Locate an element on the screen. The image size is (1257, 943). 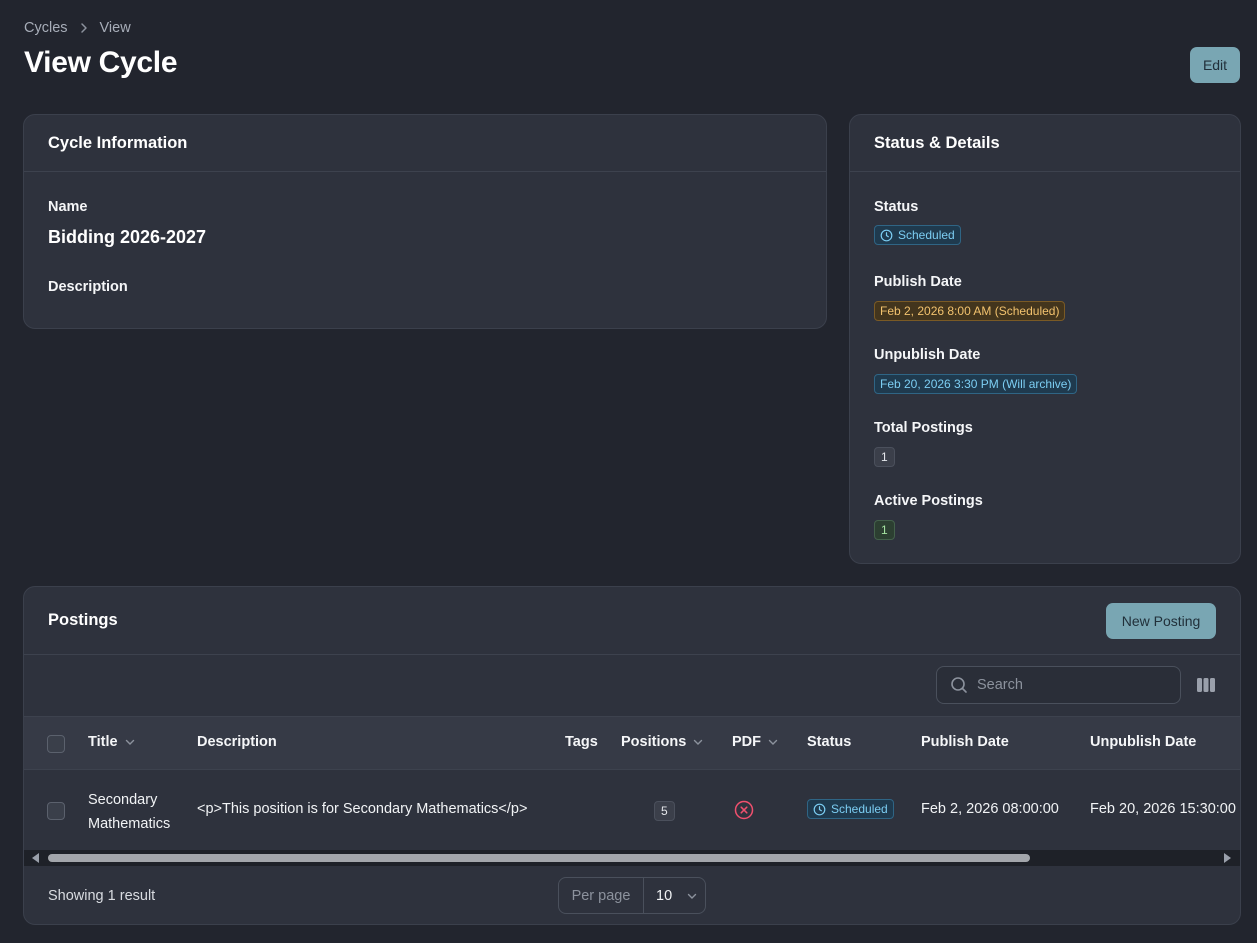
column-tags-label: Tags is located at coordinates (581, 742).